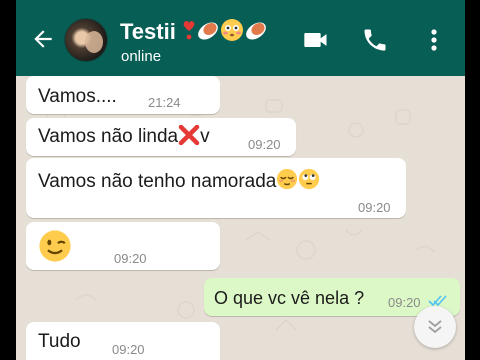 The image size is (480, 360). I want to click on more-options-icon, so click(434, 40).